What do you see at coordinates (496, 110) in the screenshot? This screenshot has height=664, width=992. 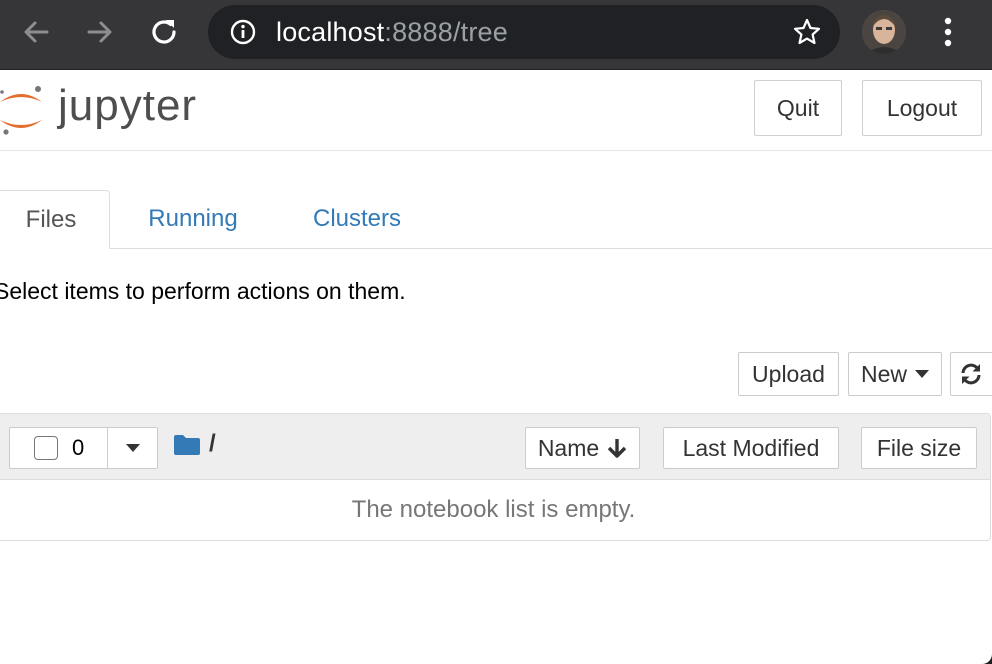 I see `jupyter-header: jupyter Quit Logout` at bounding box center [496, 110].